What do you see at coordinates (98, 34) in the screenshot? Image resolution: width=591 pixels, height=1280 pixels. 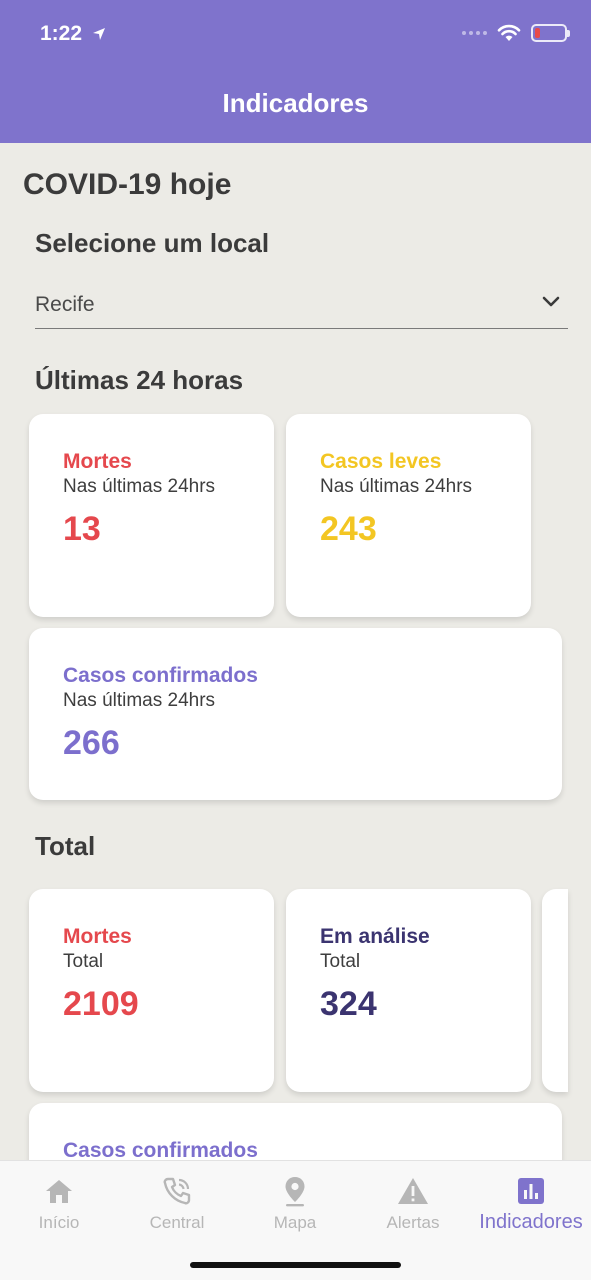 I see `location-arrow-icon` at bounding box center [98, 34].